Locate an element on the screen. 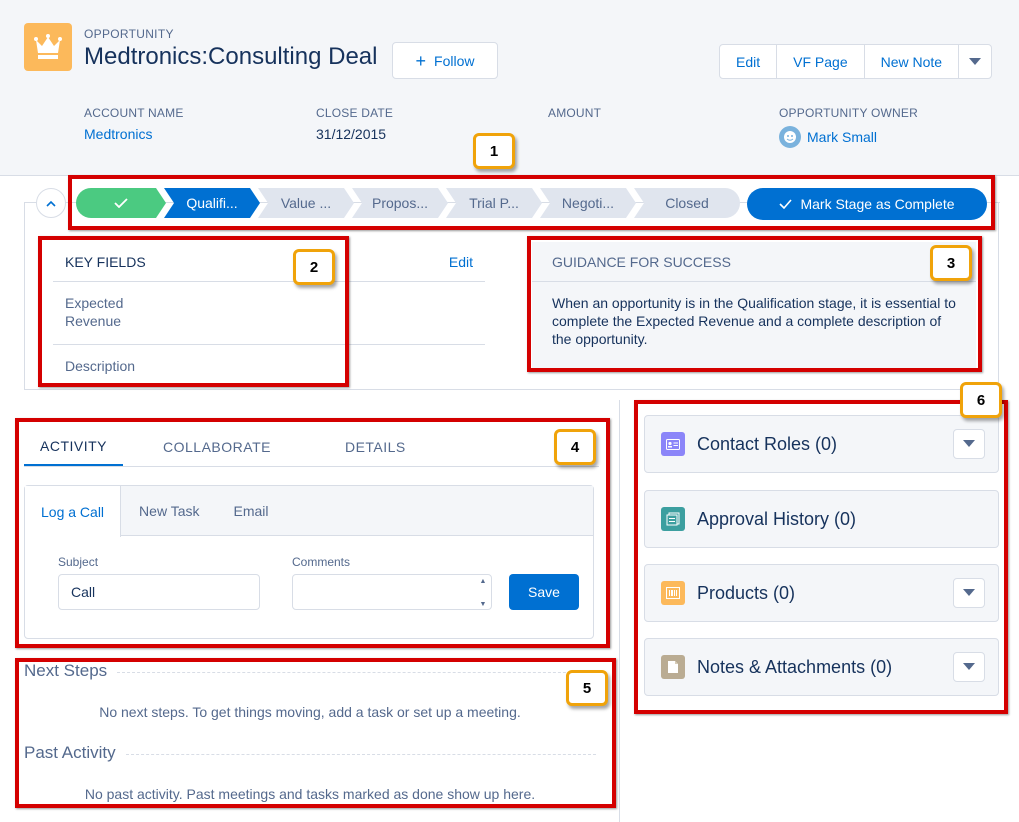 The image size is (1019, 822). avatar is located at coordinates (790, 137).